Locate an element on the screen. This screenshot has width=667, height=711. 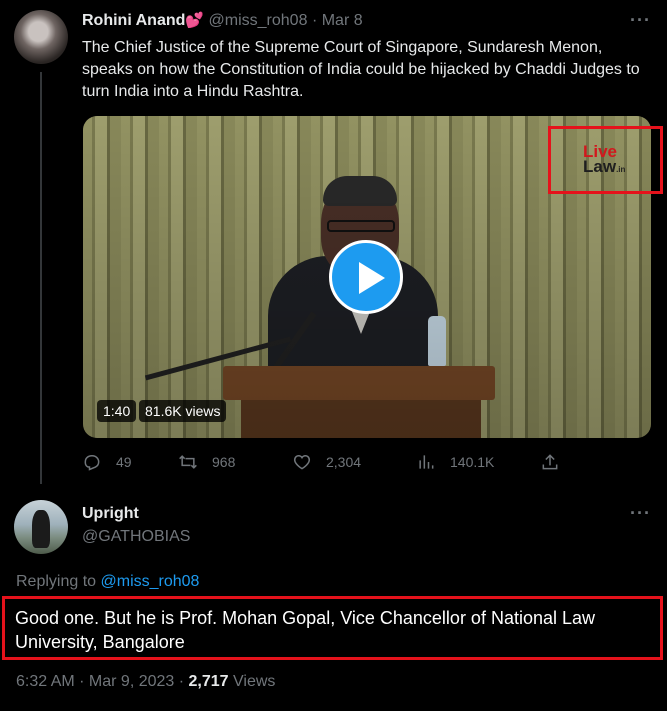
tweet-header: Rohini Anand💕 @miss_roh08 · Mar 8 is located at coordinates (222, 20).